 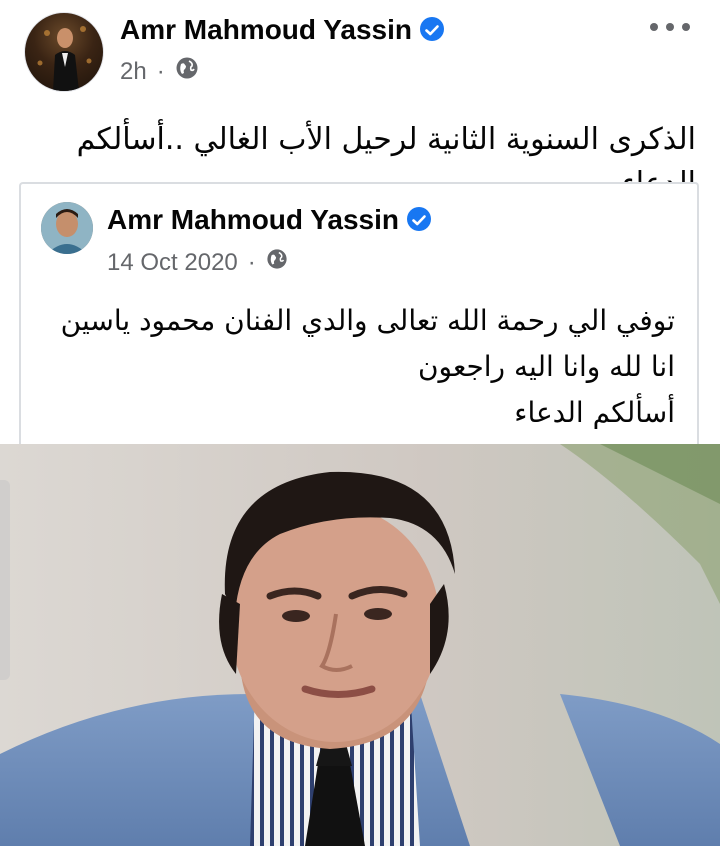 I want to click on author-avatar, so click(x=64, y=52).